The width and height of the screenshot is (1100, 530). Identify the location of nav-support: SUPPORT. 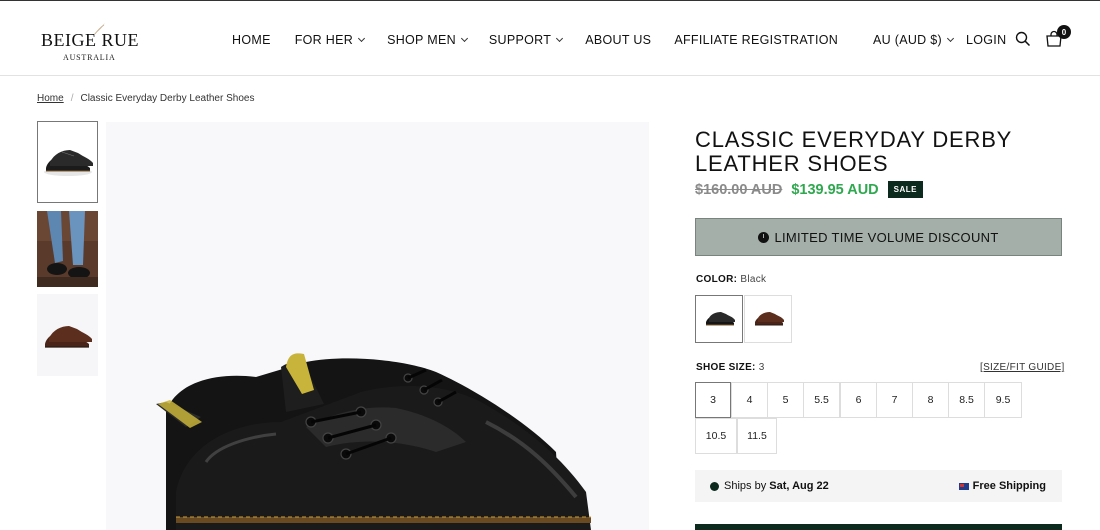
(526, 40).